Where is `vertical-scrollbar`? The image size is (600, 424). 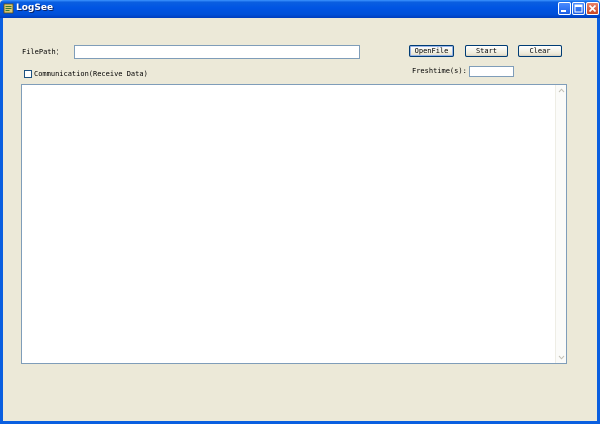
vertical-scrollbar is located at coordinates (560, 224).